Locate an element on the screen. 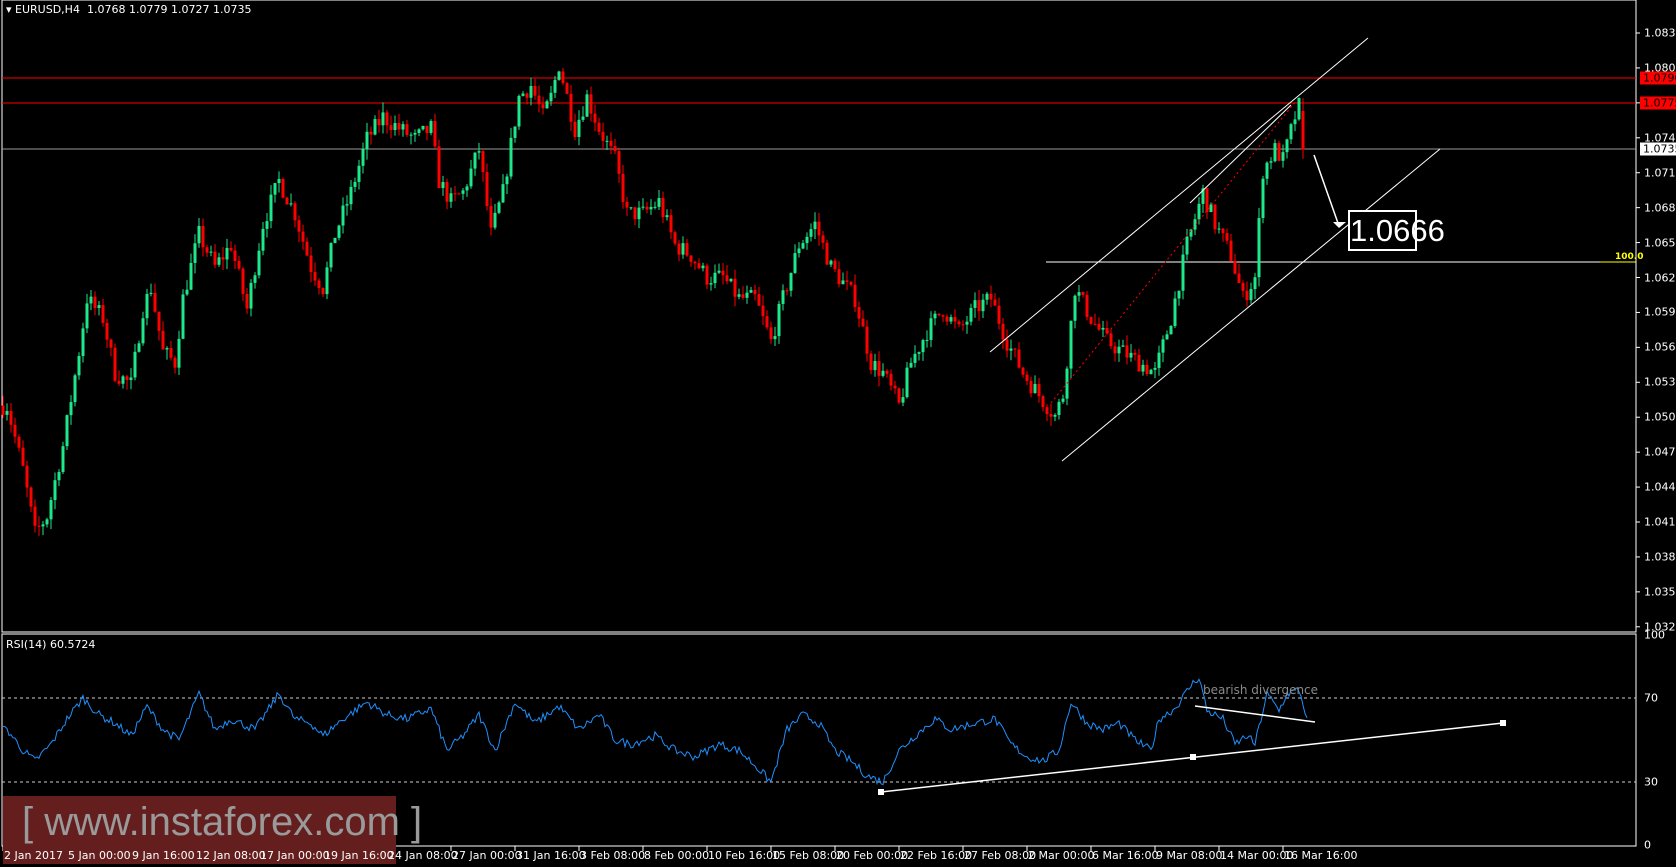  price-tick-label: 1.0445 is located at coordinates (1660, 487).